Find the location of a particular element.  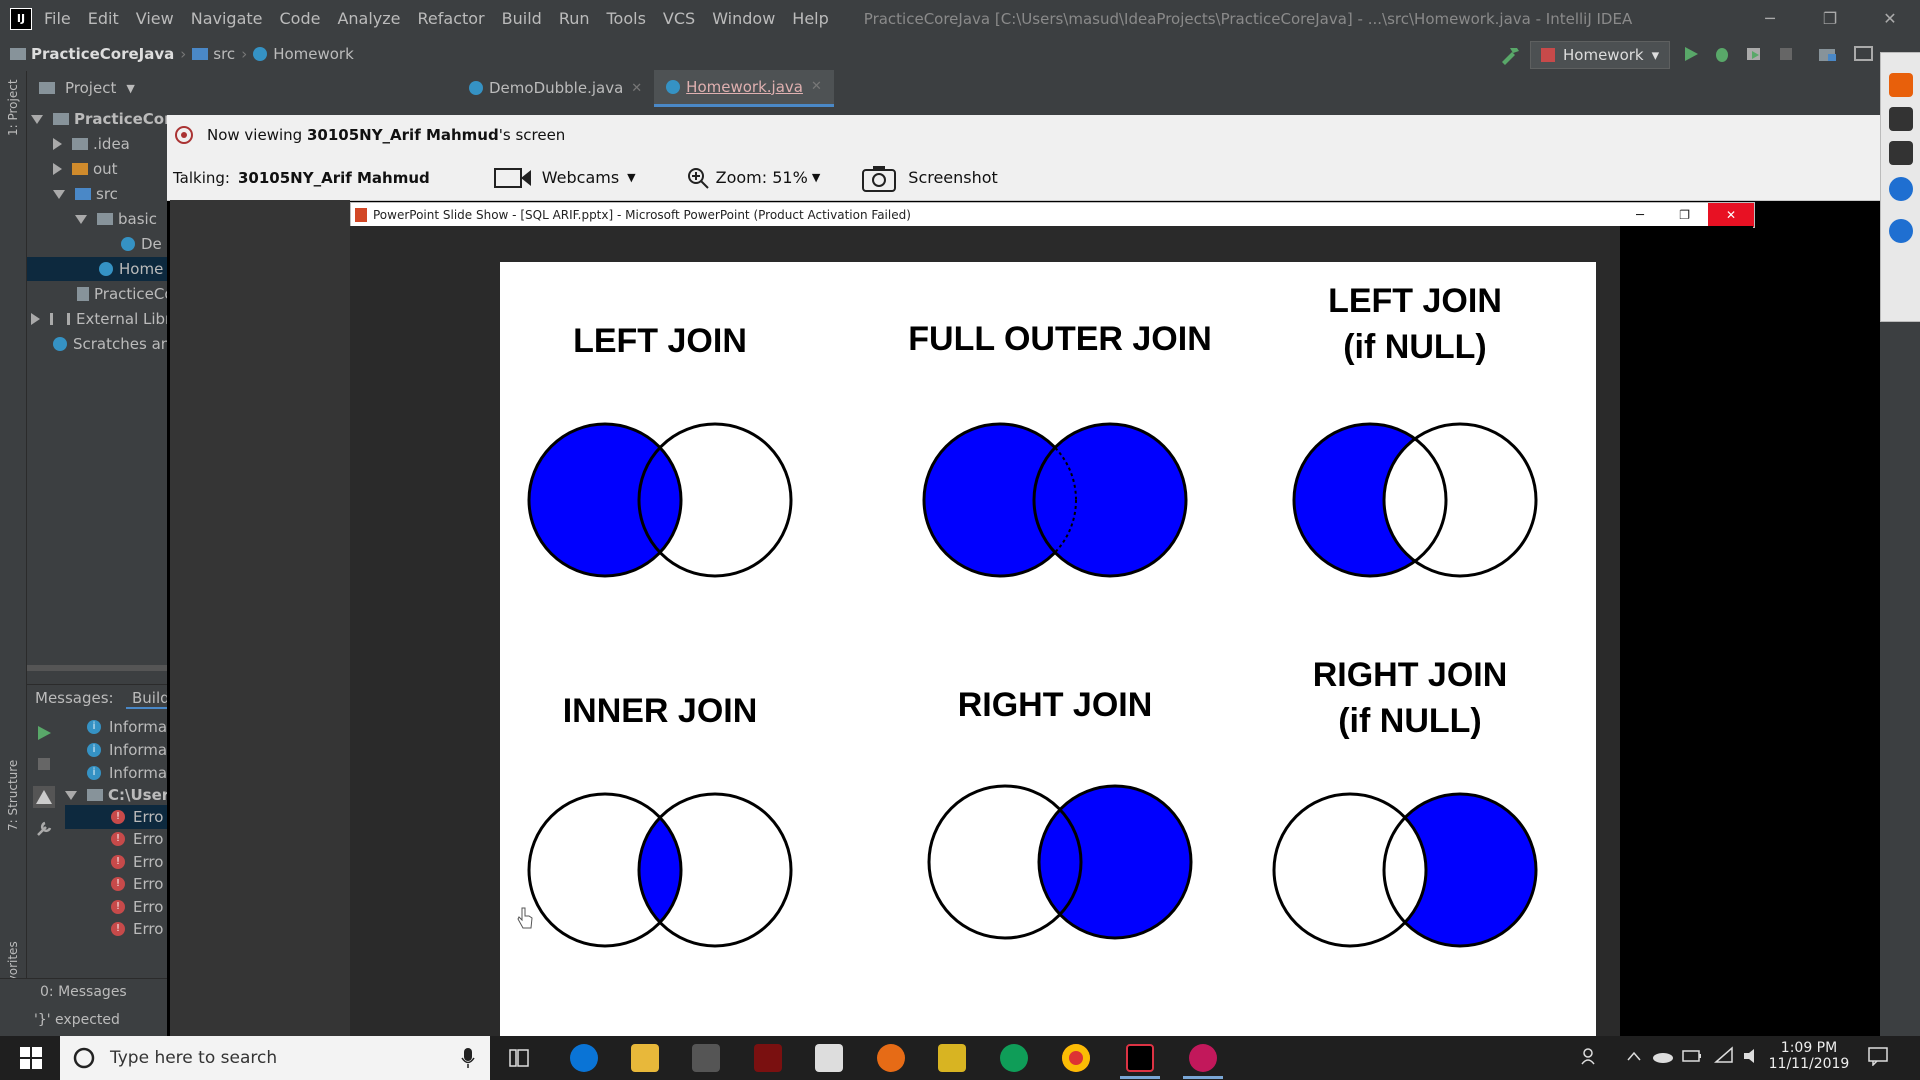

horizontal-scrollbar is located at coordinates (97, 668).